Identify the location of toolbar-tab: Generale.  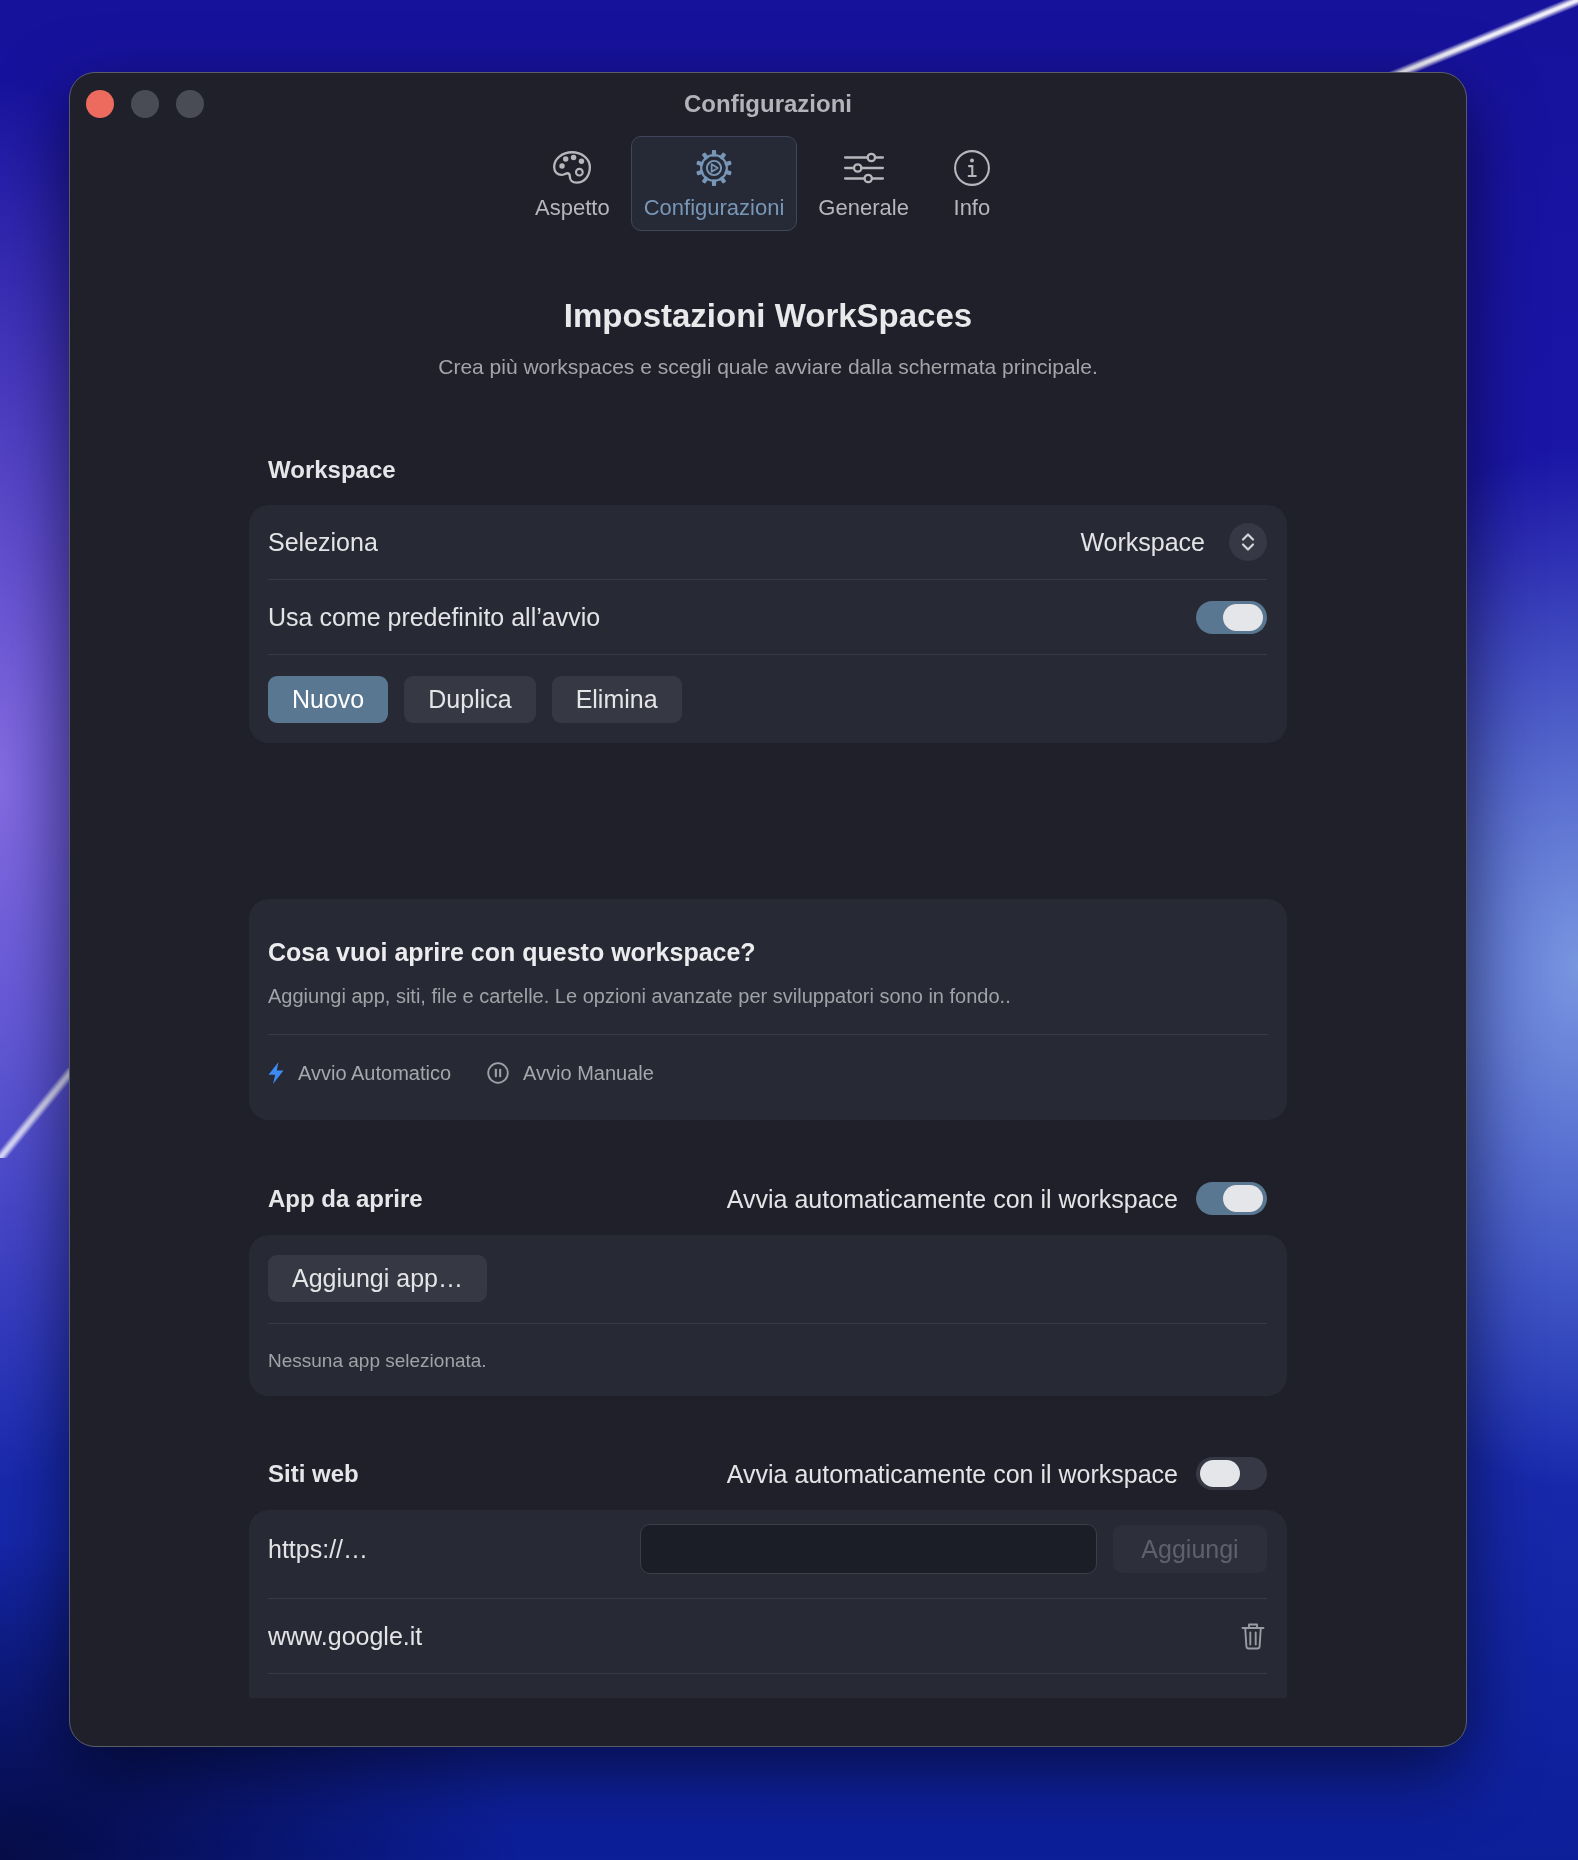
(863, 183).